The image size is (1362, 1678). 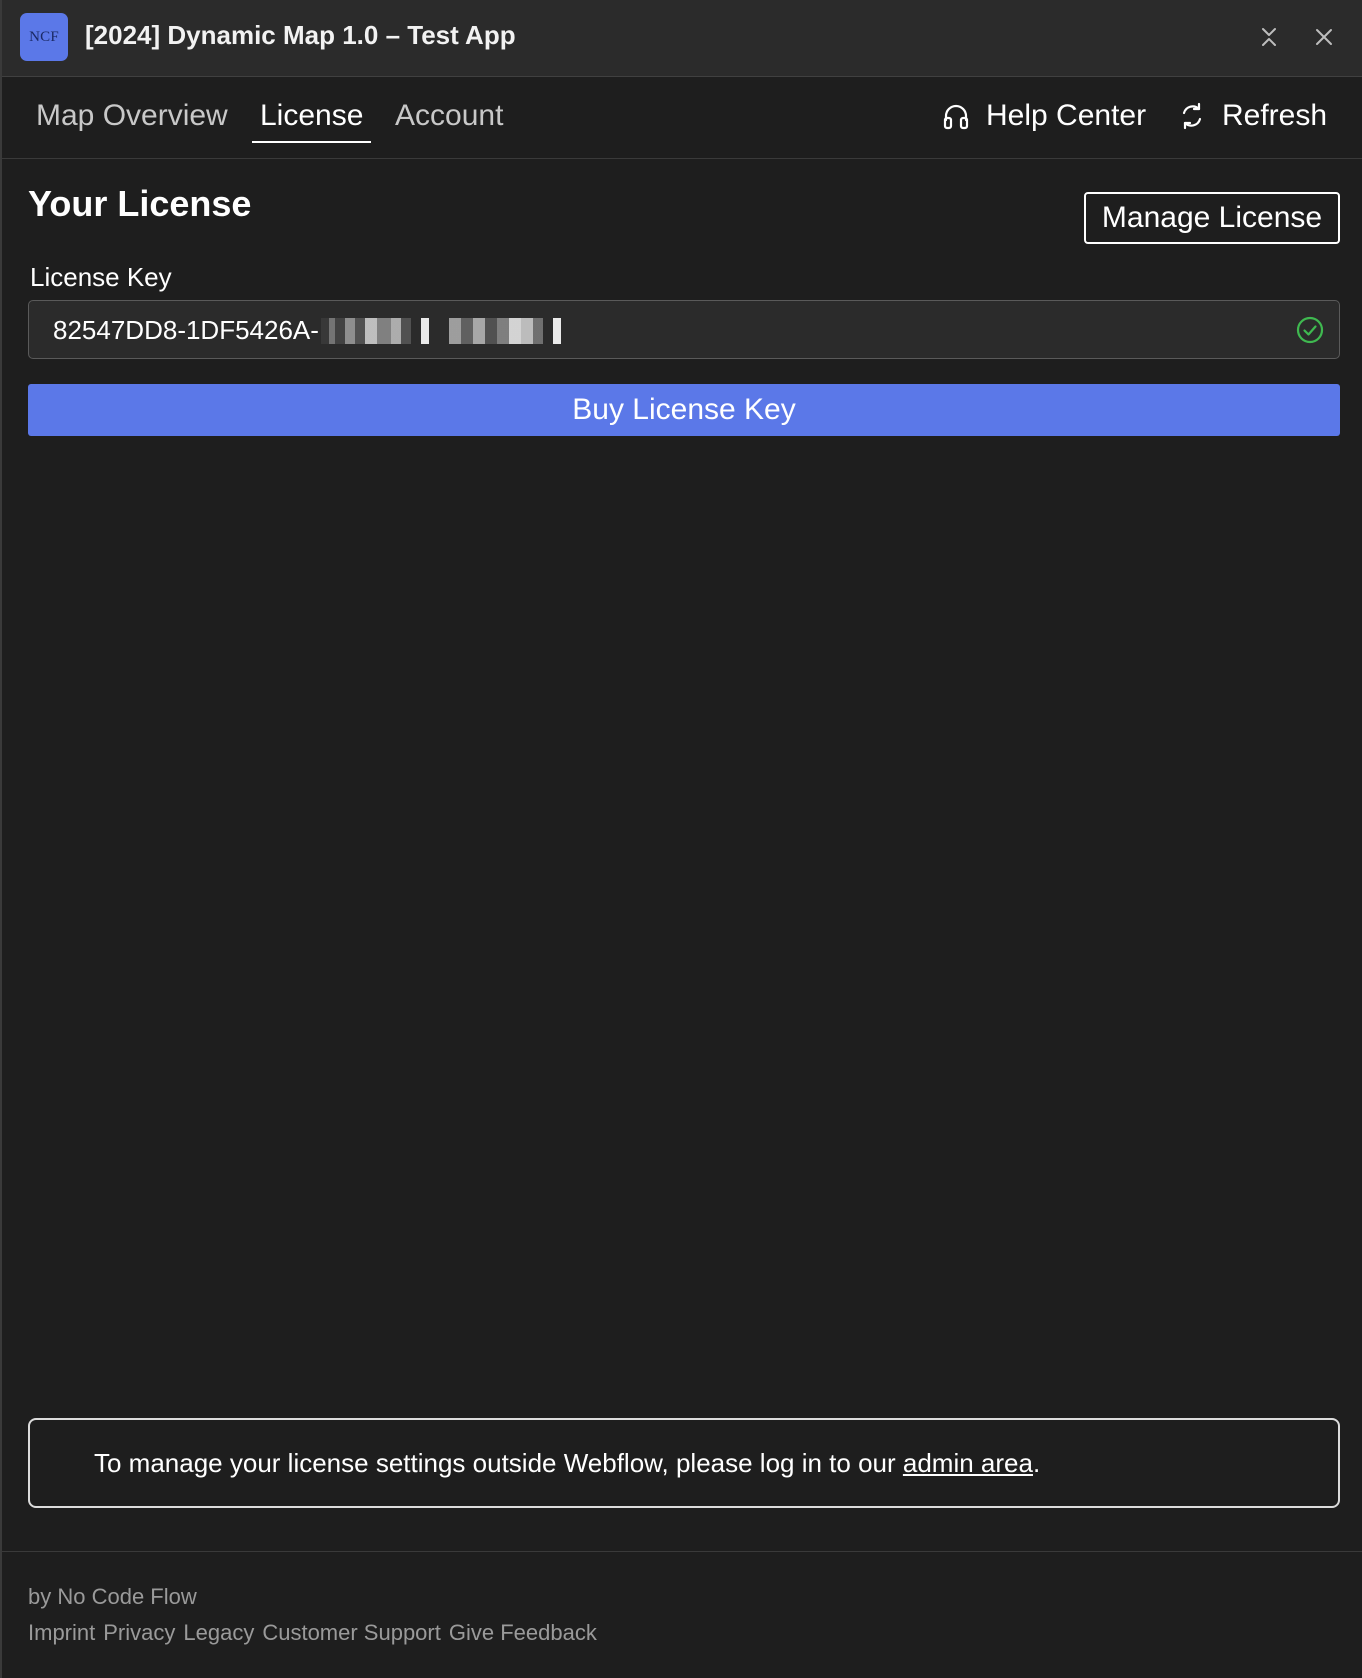 I want to click on collapse-icon, so click(x=1269, y=37).